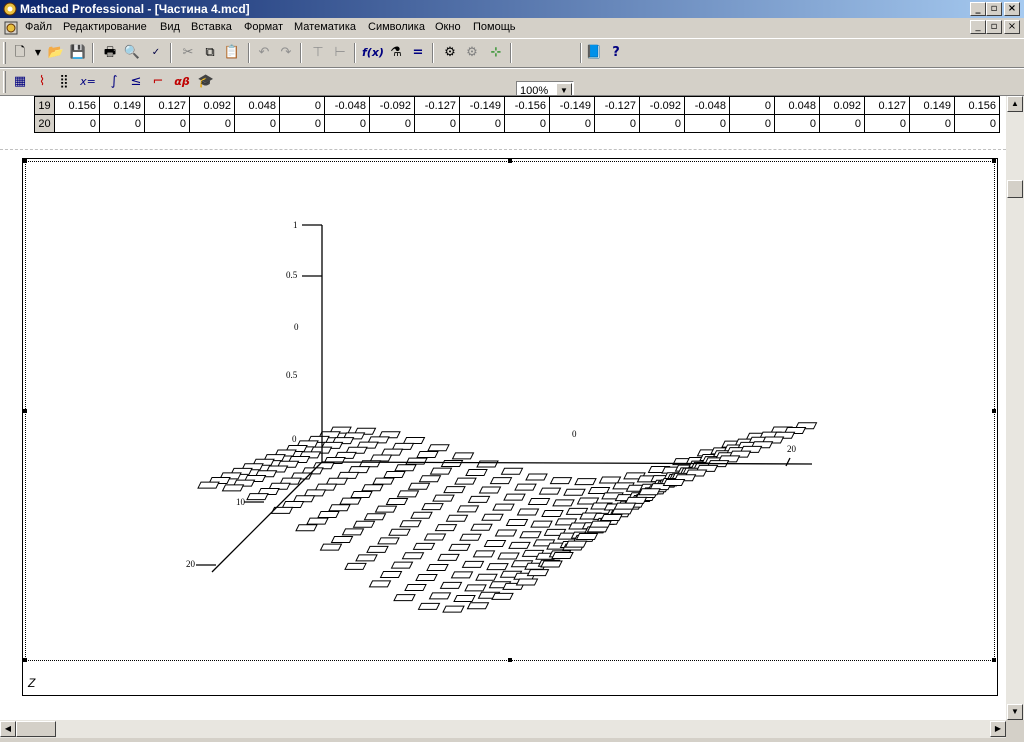  I want to click on horizontal-scrollbar: ◀ ▶, so click(503, 729).